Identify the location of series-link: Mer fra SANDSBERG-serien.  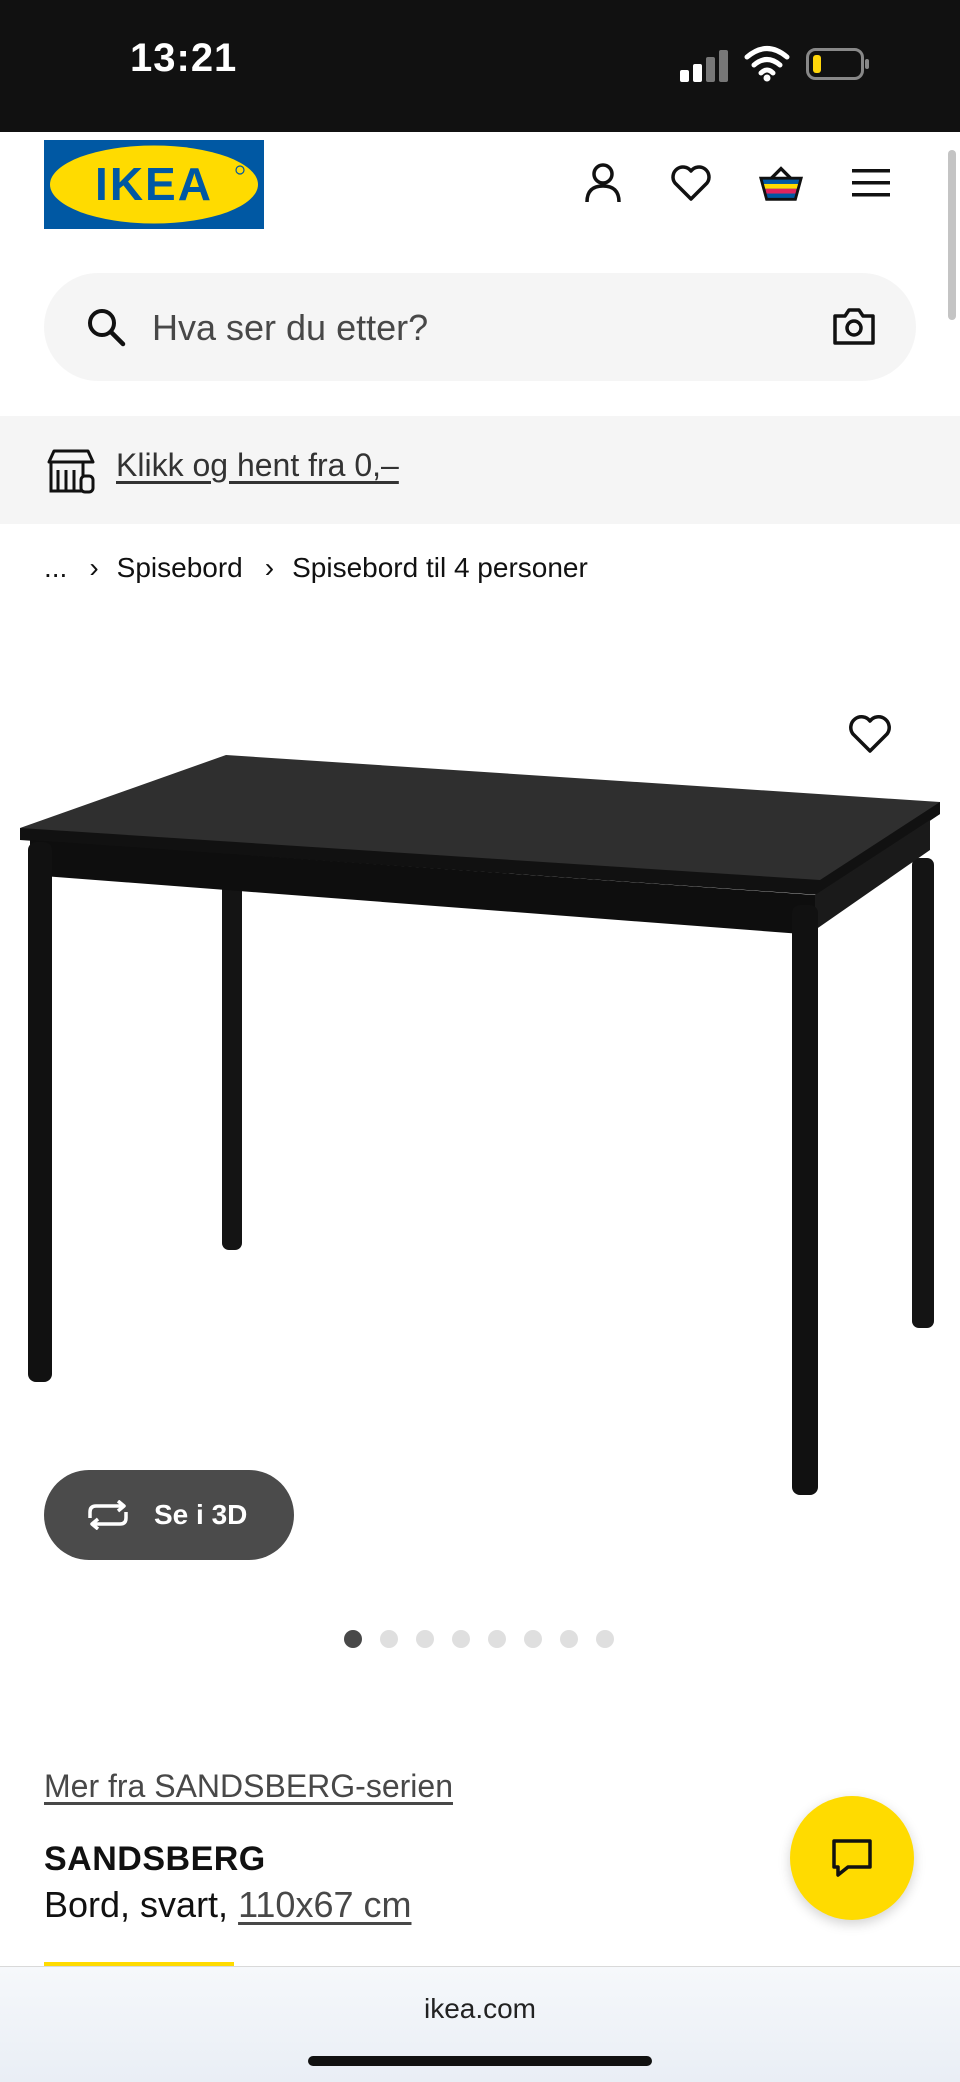
(248, 1786).